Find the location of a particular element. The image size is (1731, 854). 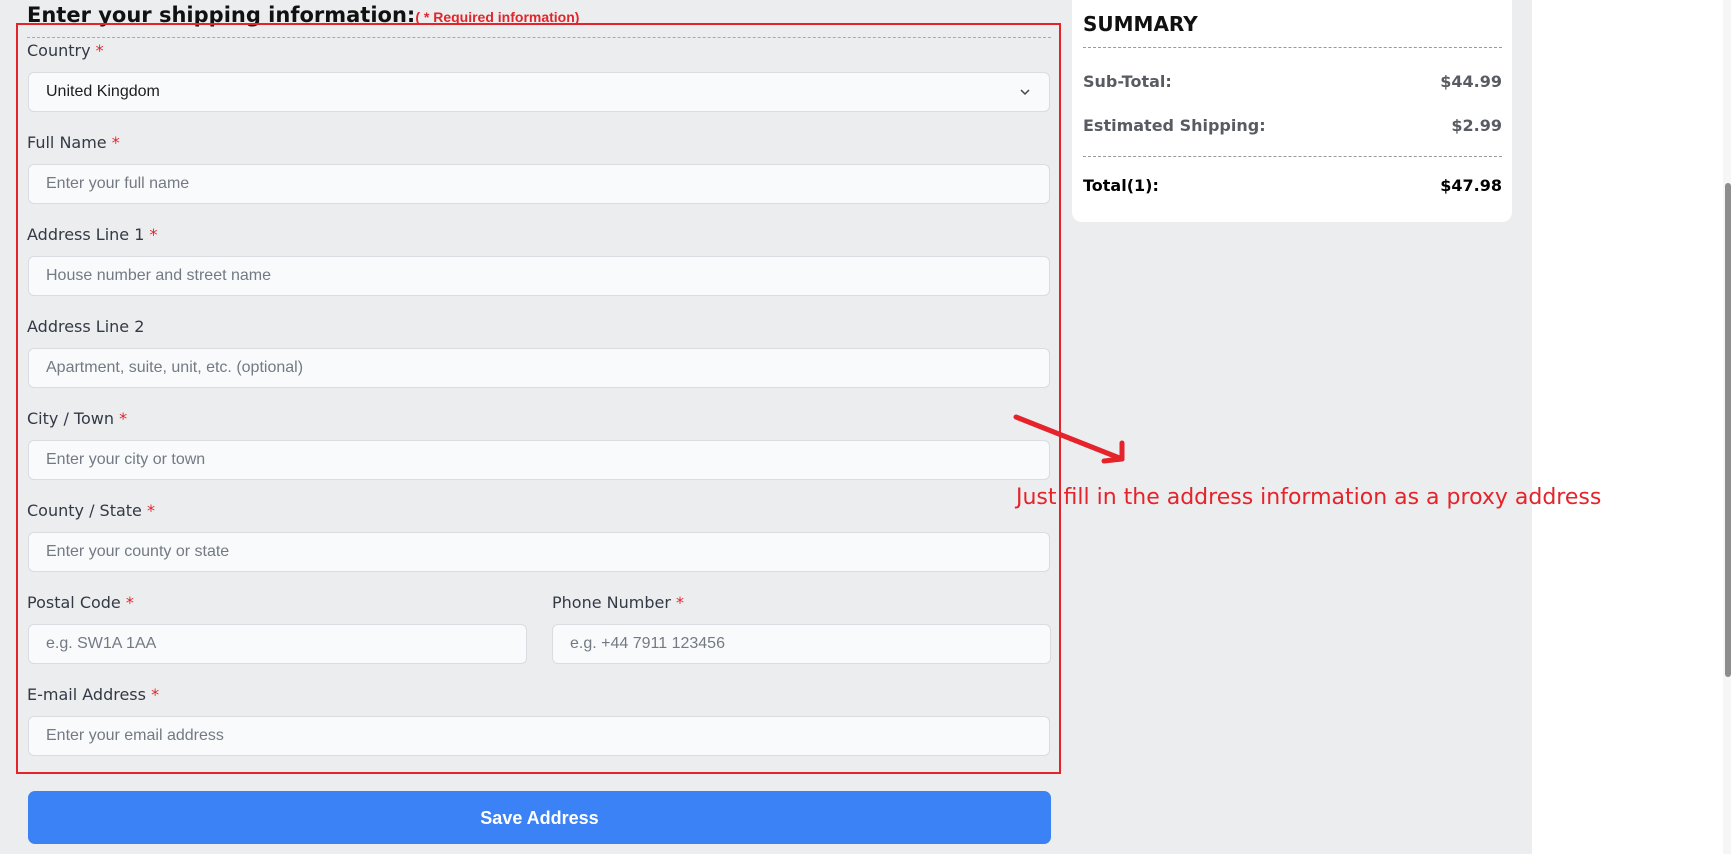

email-label-text: E-mail Address is located at coordinates (86, 694).